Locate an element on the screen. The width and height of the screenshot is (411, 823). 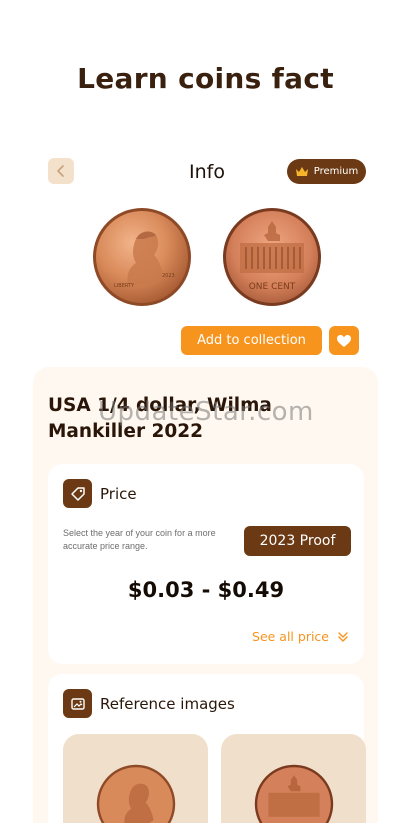
heart-icon is located at coordinates (344, 340).